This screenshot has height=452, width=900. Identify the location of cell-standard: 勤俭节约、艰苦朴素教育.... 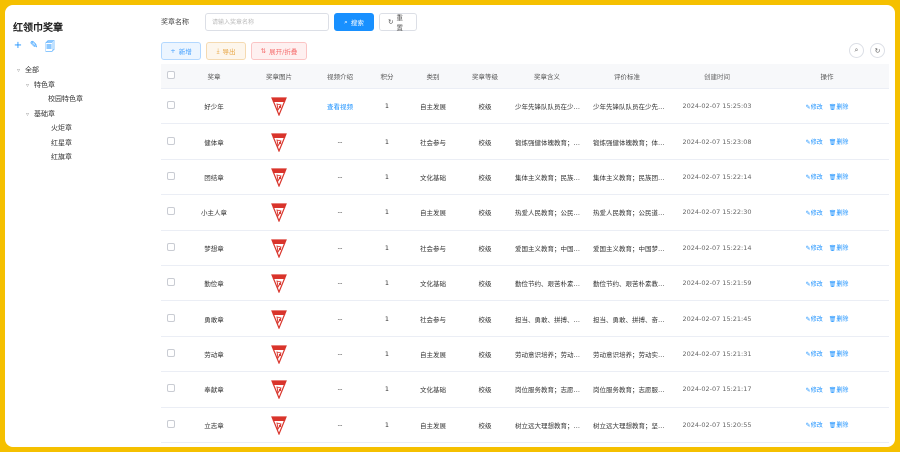
(631, 284).